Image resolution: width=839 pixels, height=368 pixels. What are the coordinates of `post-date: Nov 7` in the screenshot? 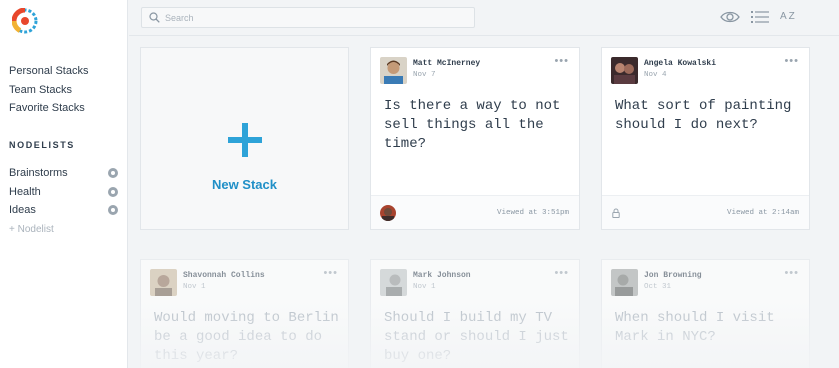 It's located at (424, 75).